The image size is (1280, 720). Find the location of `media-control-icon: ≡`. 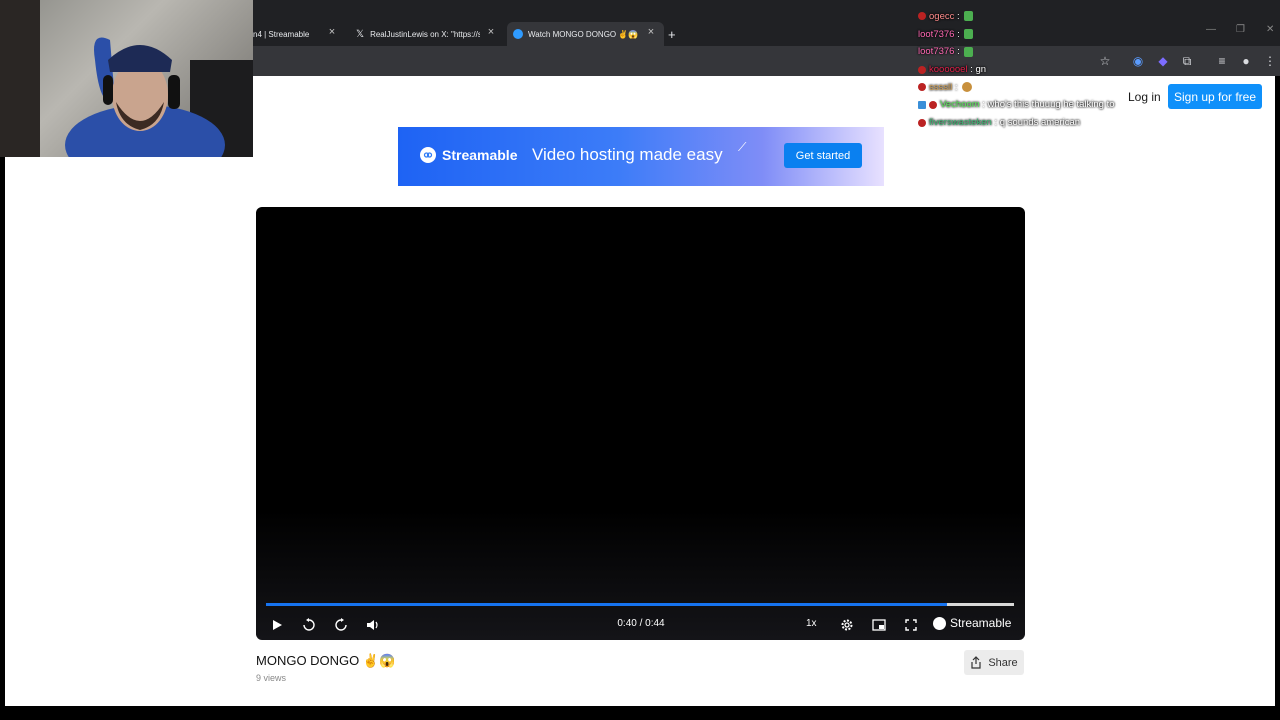

media-control-icon: ≡ is located at coordinates (1222, 61).